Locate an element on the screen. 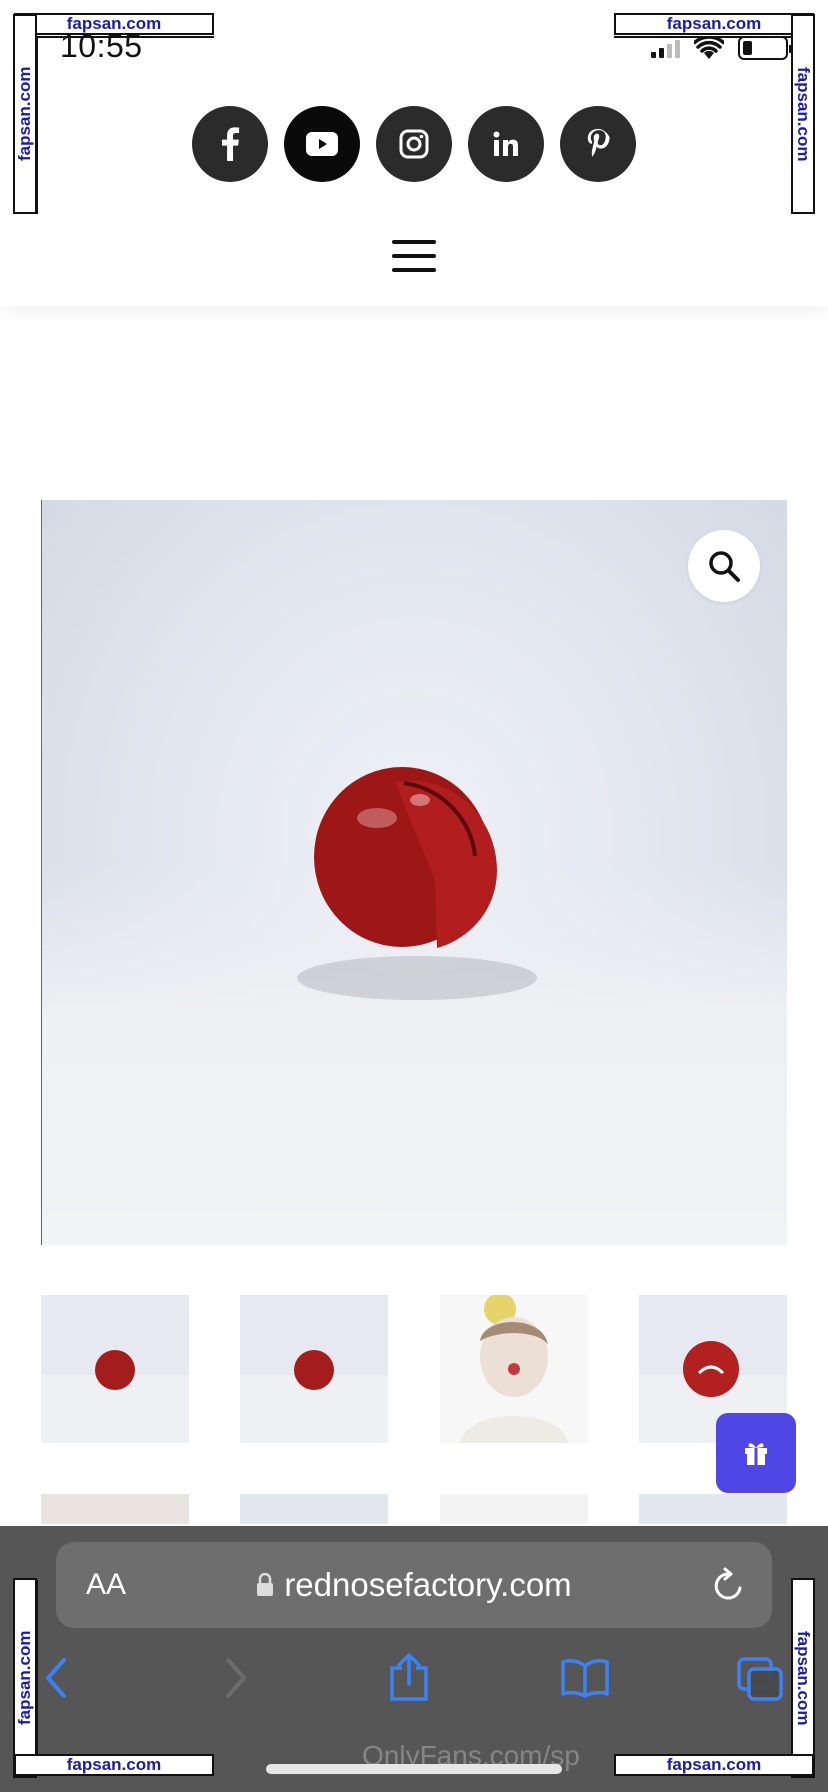 The image size is (828, 1792). linkedin-button is located at coordinates (506, 144).